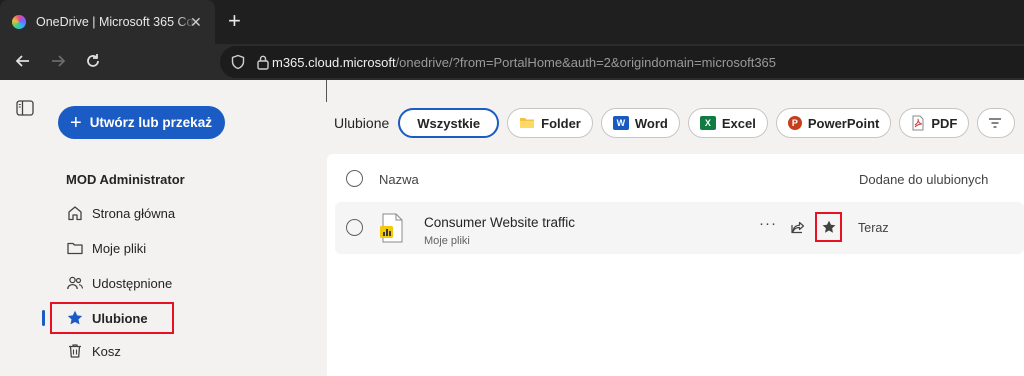 Image resolution: width=1024 pixels, height=376 pixels. Describe the element at coordinates (794, 123) in the screenshot. I see `powerpoint-icon: P` at that location.